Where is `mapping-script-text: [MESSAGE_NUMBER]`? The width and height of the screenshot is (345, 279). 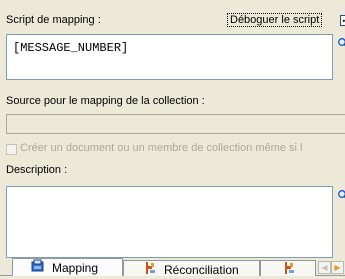 mapping-script-text: [MESSAGE_NUMBER] is located at coordinates (70, 48).